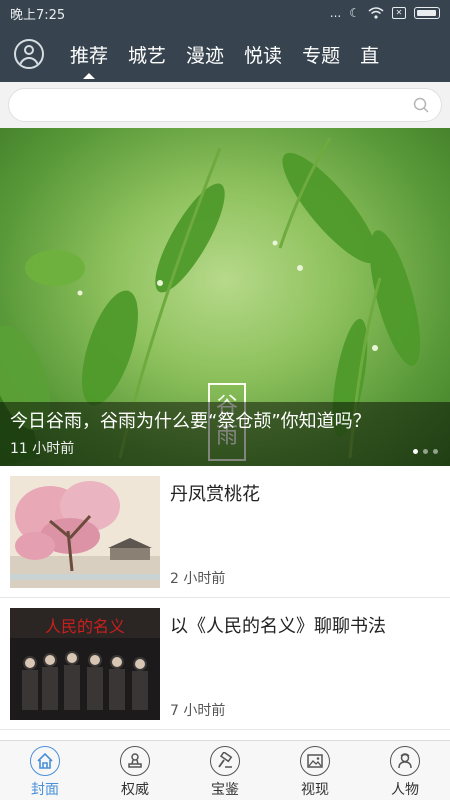  What do you see at coordinates (89, 54) in the screenshot?
I see `tab-recommend: 推荐` at bounding box center [89, 54].